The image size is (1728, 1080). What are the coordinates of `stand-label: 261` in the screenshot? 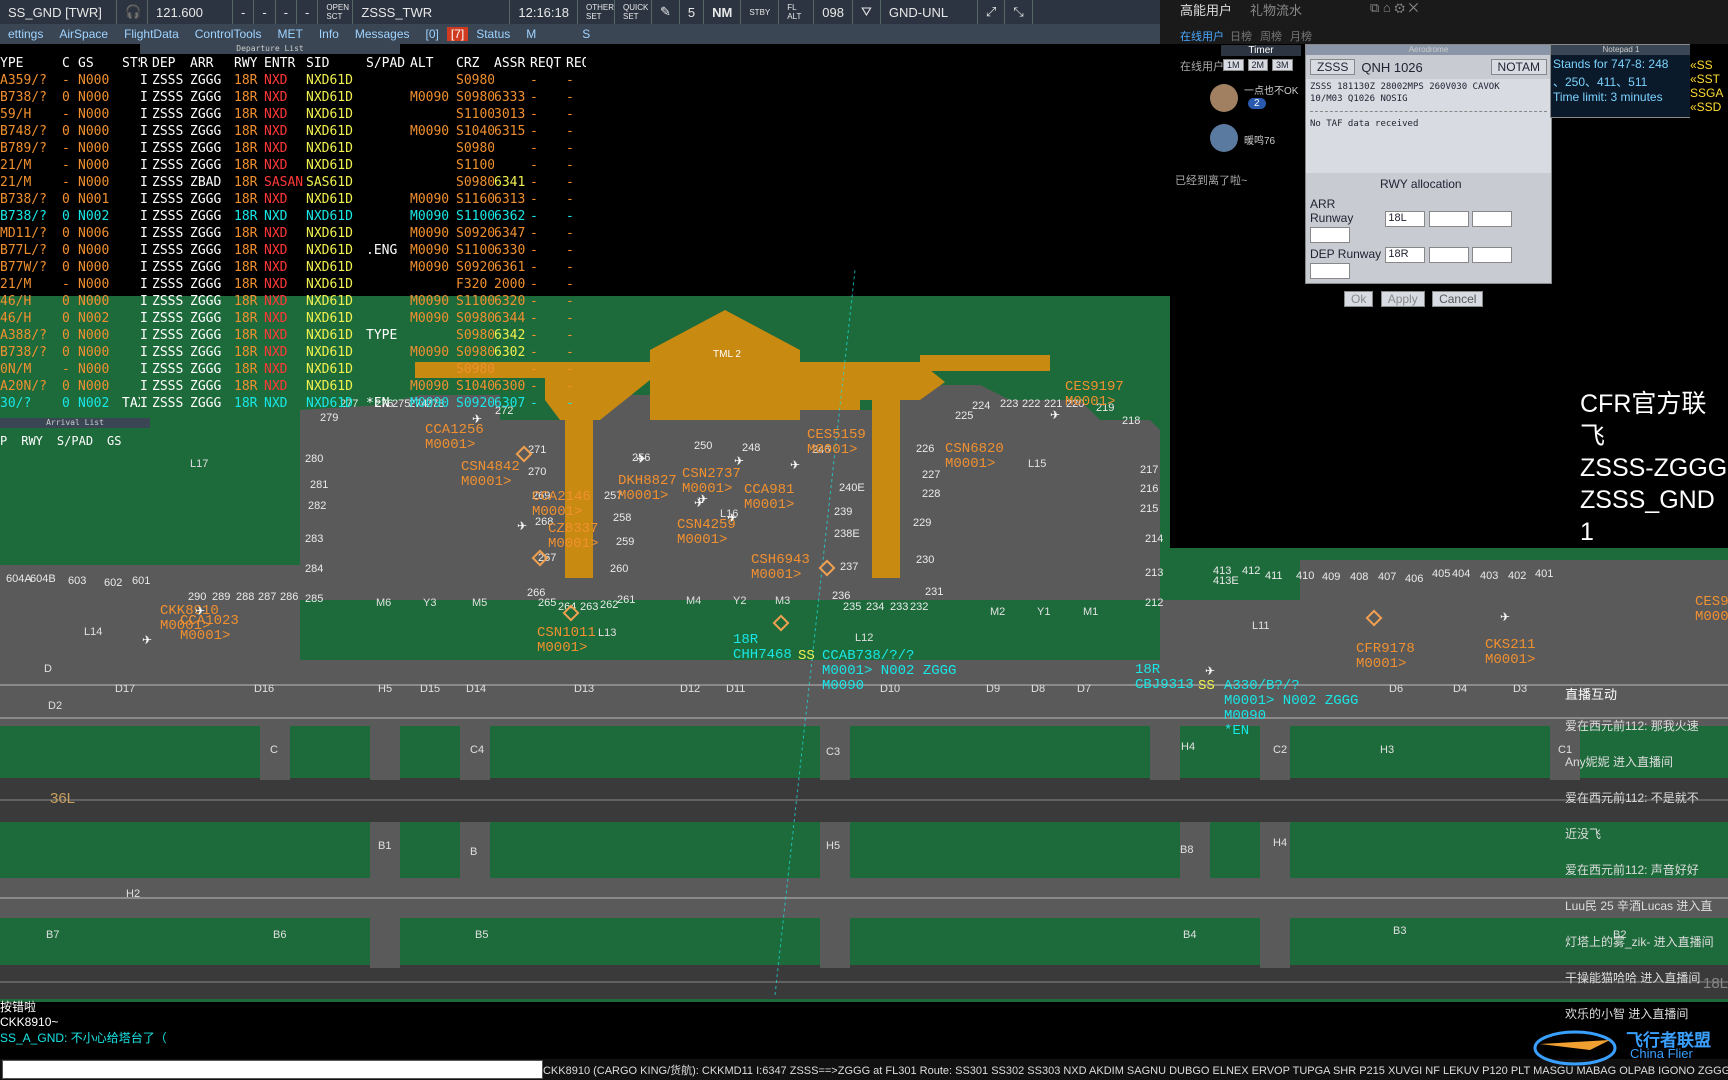 It's located at (626, 600).